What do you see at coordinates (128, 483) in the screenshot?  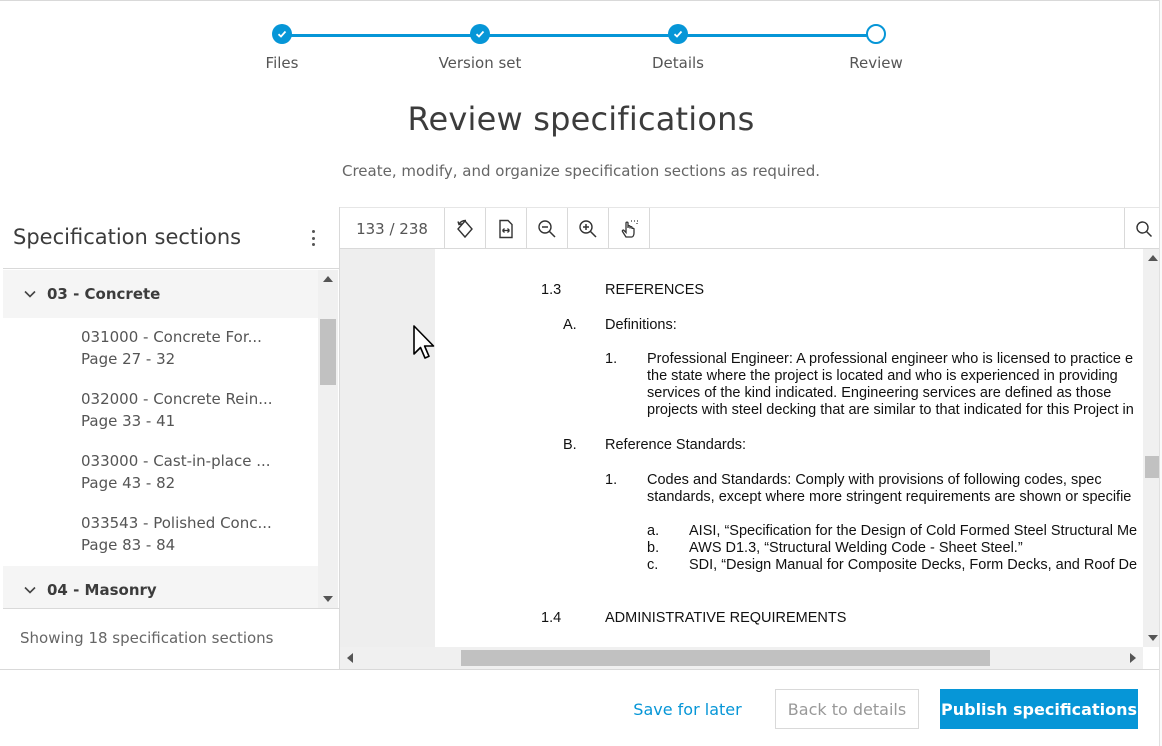 I see `spec-item-pages: Page 43 - 82` at bounding box center [128, 483].